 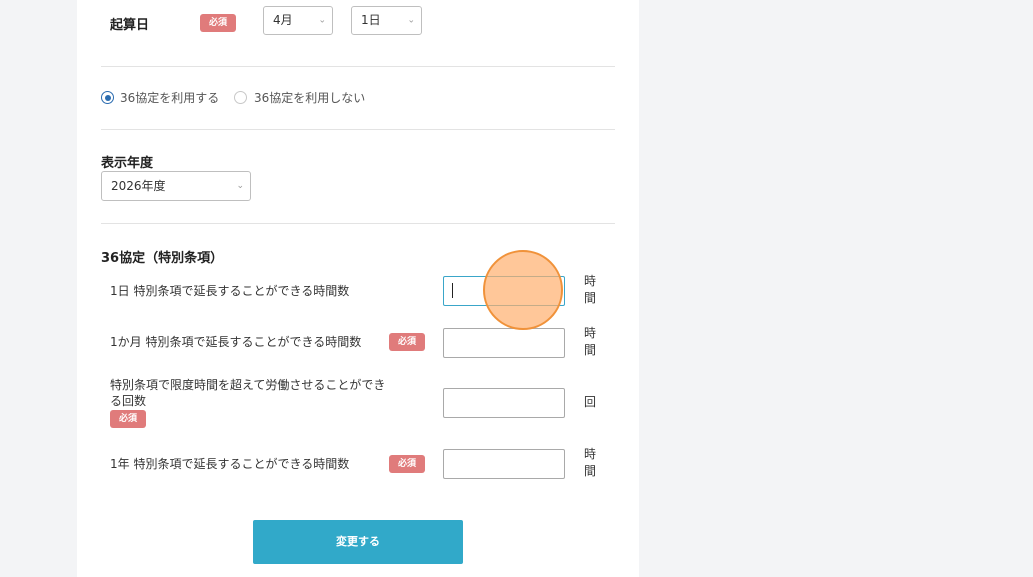 I want to click on row-label-yearly-hours: 1年 特別条項で延長することができる時間数, so click(x=230, y=464).